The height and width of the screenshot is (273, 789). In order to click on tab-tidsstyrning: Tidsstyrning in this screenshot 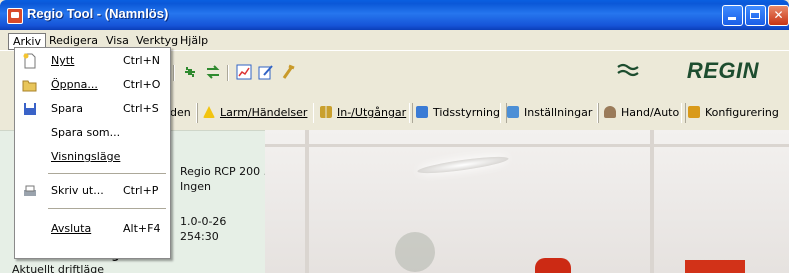, I will do `click(458, 113)`.